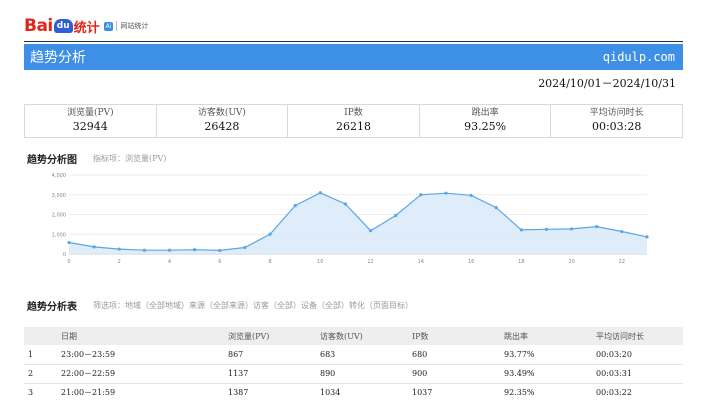  I want to click on x-tick-label: 8, so click(269, 262).